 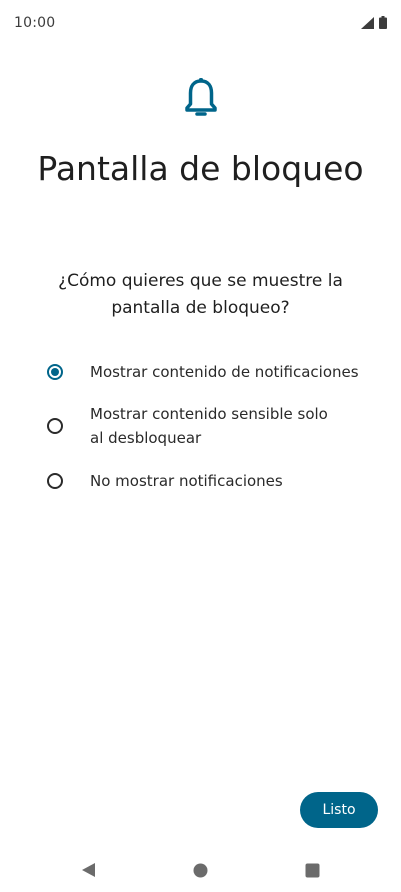 I want to click on nav-recents-button, so click(x=312, y=870).